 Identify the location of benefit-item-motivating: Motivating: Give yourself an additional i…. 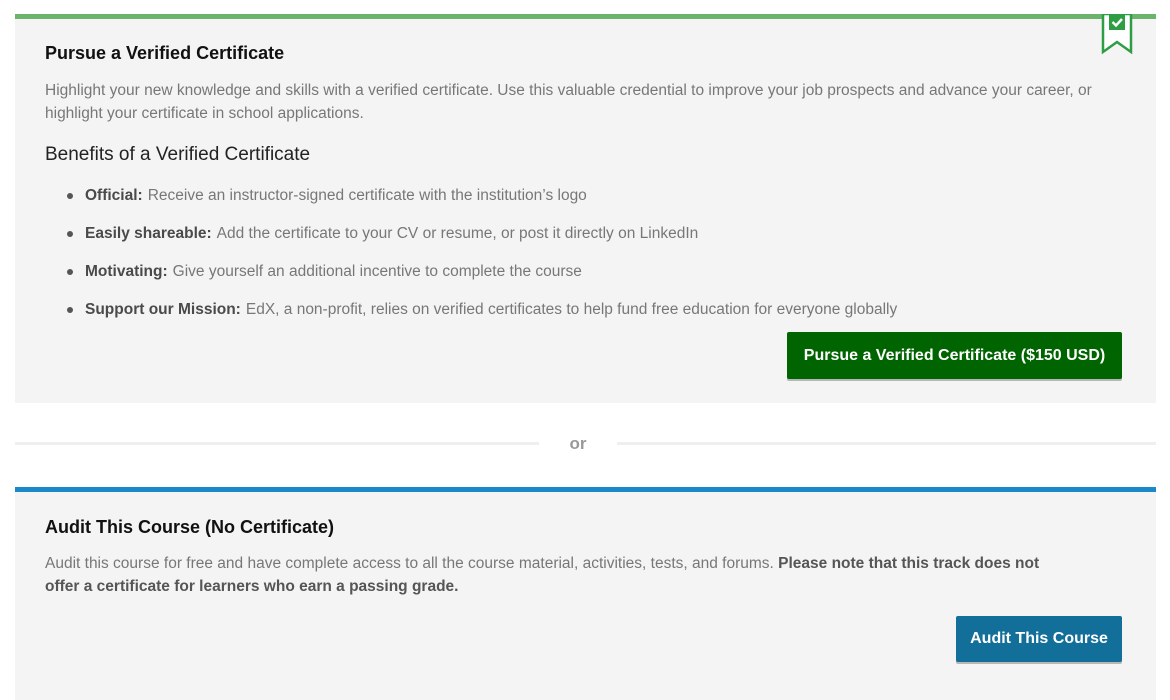
(471, 272).